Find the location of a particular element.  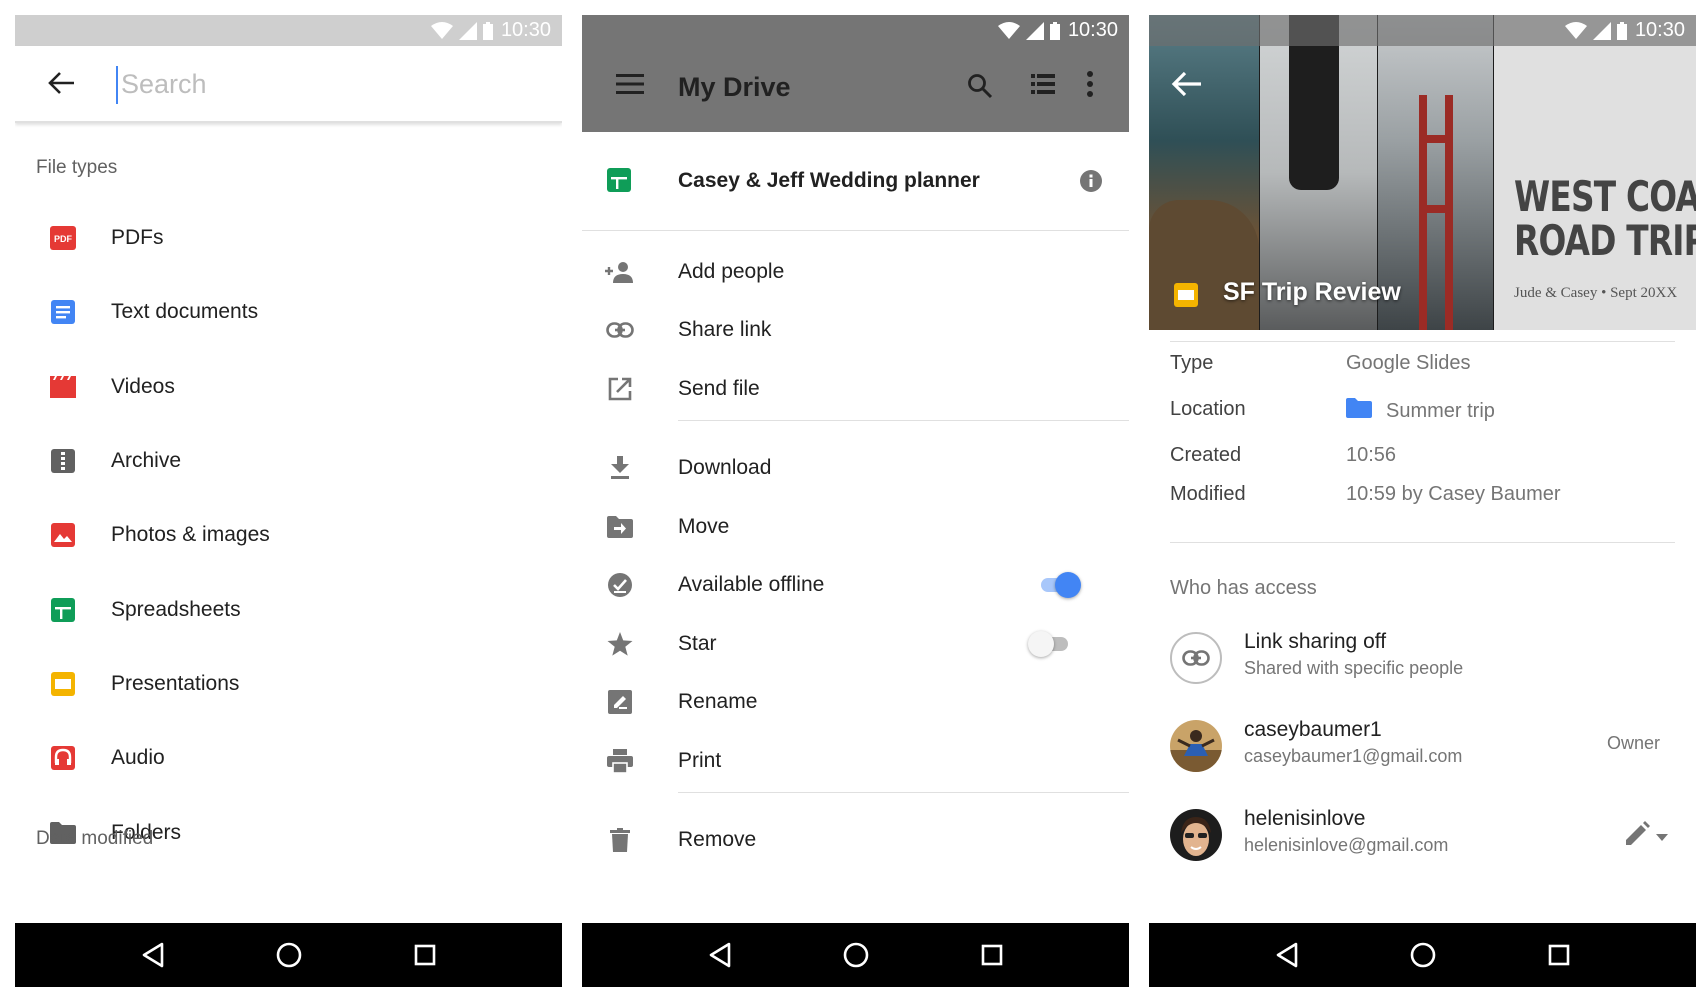

detail-value: Summer trip is located at coordinates (1420, 411).